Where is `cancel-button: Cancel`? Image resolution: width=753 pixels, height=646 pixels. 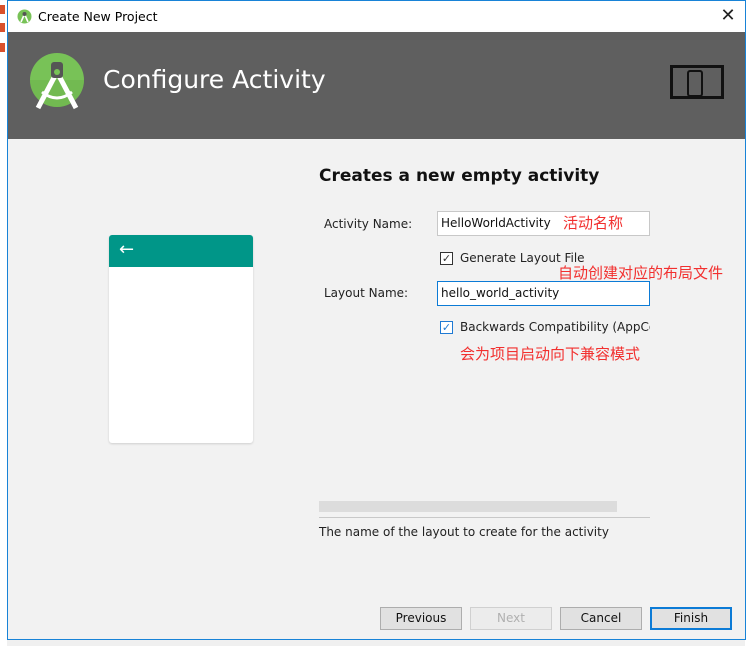 cancel-button: Cancel is located at coordinates (601, 618).